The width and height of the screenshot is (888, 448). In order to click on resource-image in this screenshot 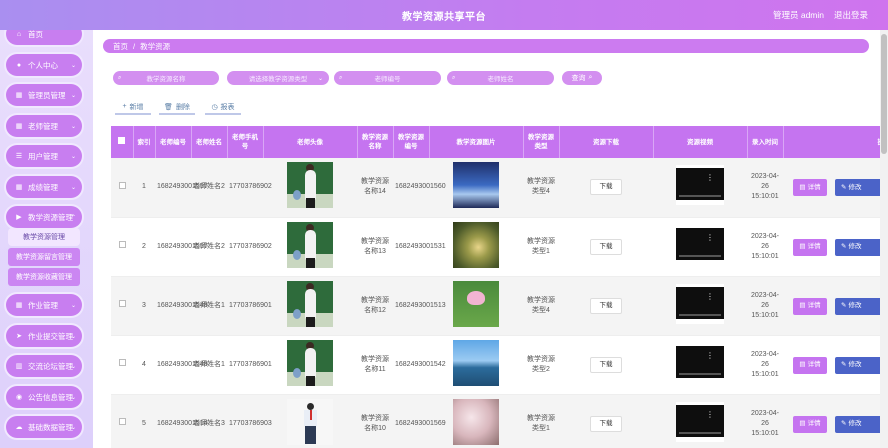, I will do `click(476, 303)`.